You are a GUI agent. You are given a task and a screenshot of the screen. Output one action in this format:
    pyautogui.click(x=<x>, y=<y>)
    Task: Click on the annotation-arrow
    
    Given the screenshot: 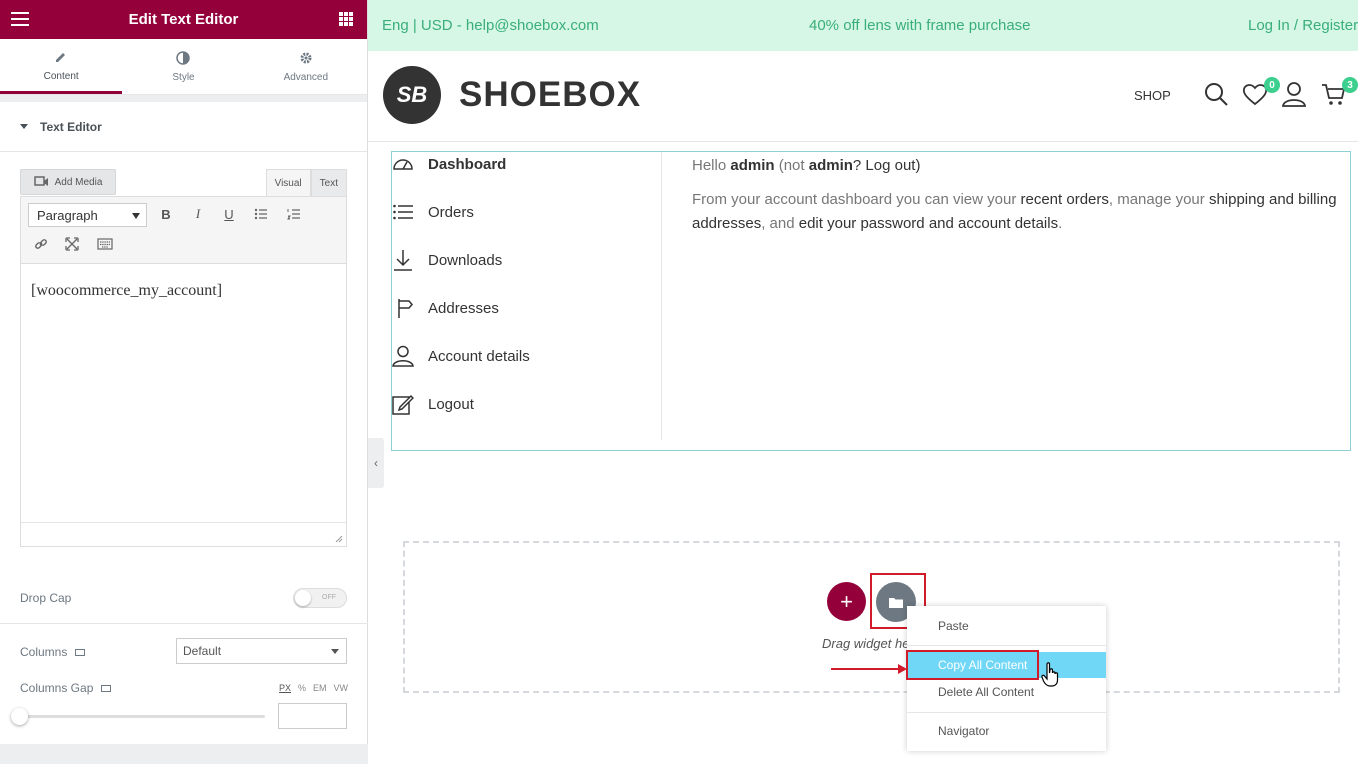 What is the action you would take?
    pyautogui.click(x=869, y=669)
    